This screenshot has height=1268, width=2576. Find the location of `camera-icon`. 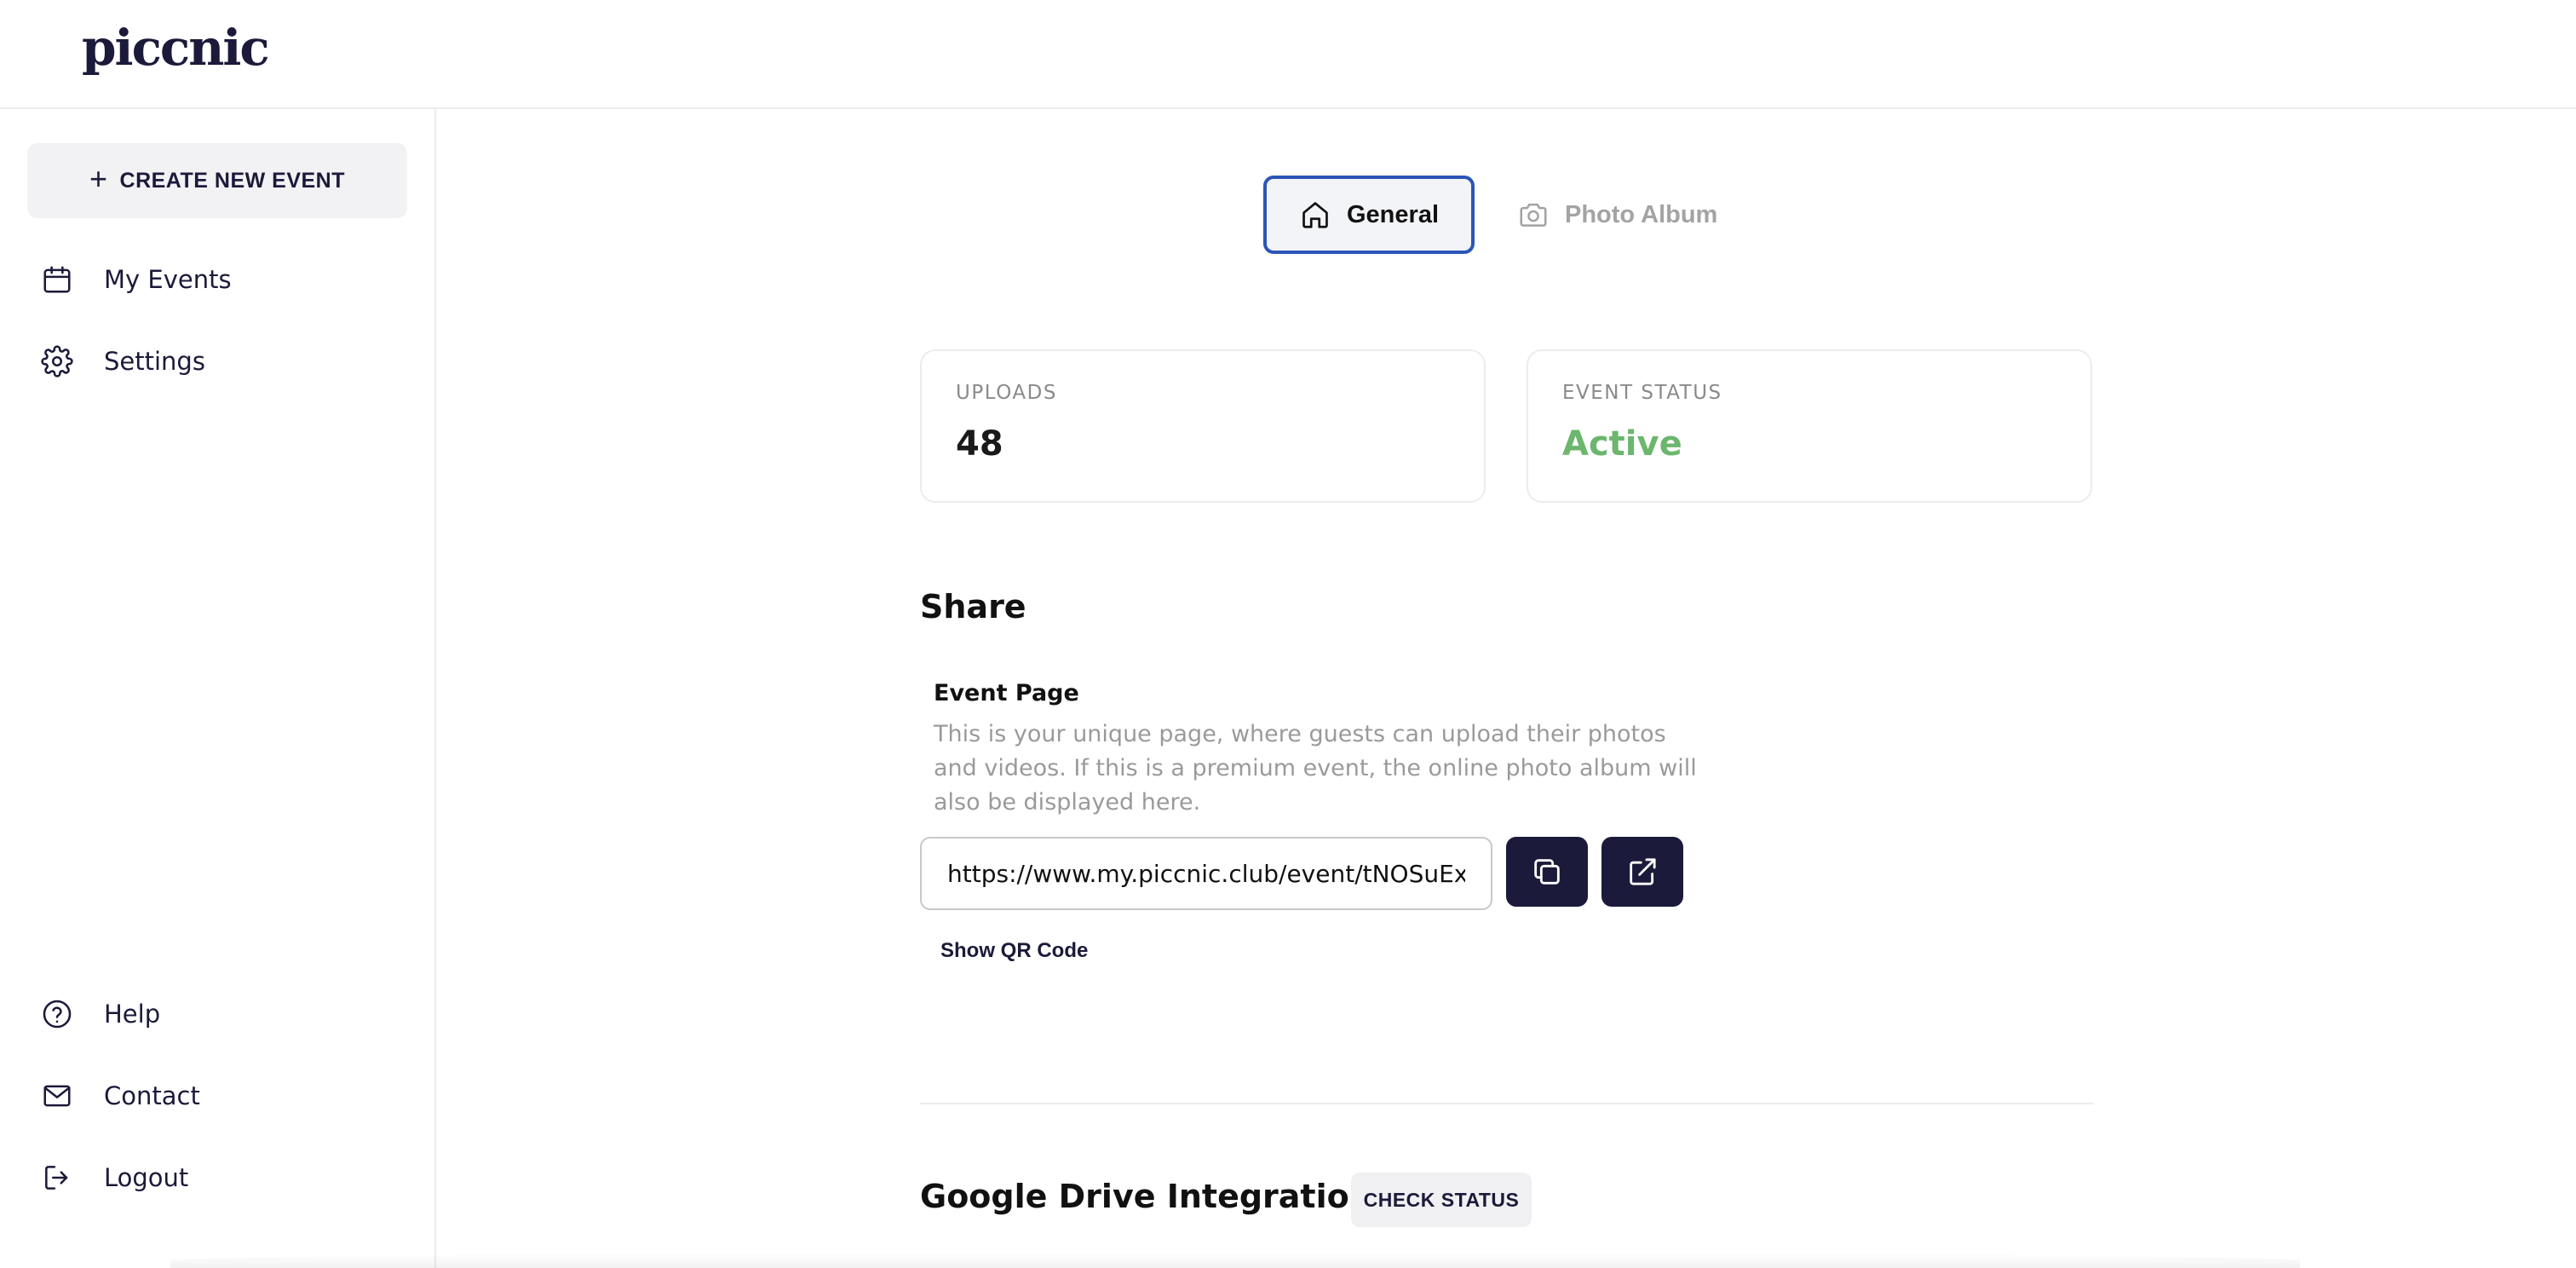

camera-icon is located at coordinates (1534, 215).